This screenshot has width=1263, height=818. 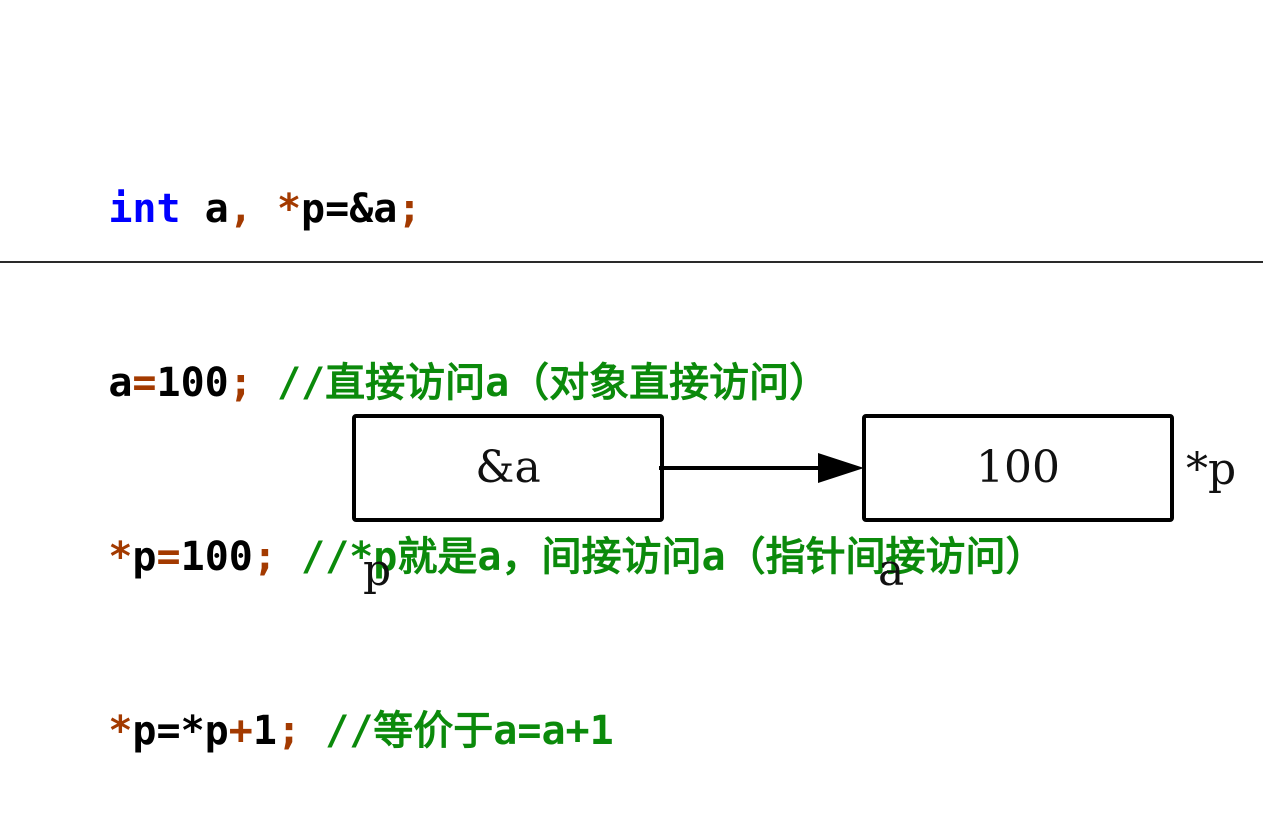 What do you see at coordinates (1018, 467) in the screenshot?
I see `target-box-value: 100` at bounding box center [1018, 467].